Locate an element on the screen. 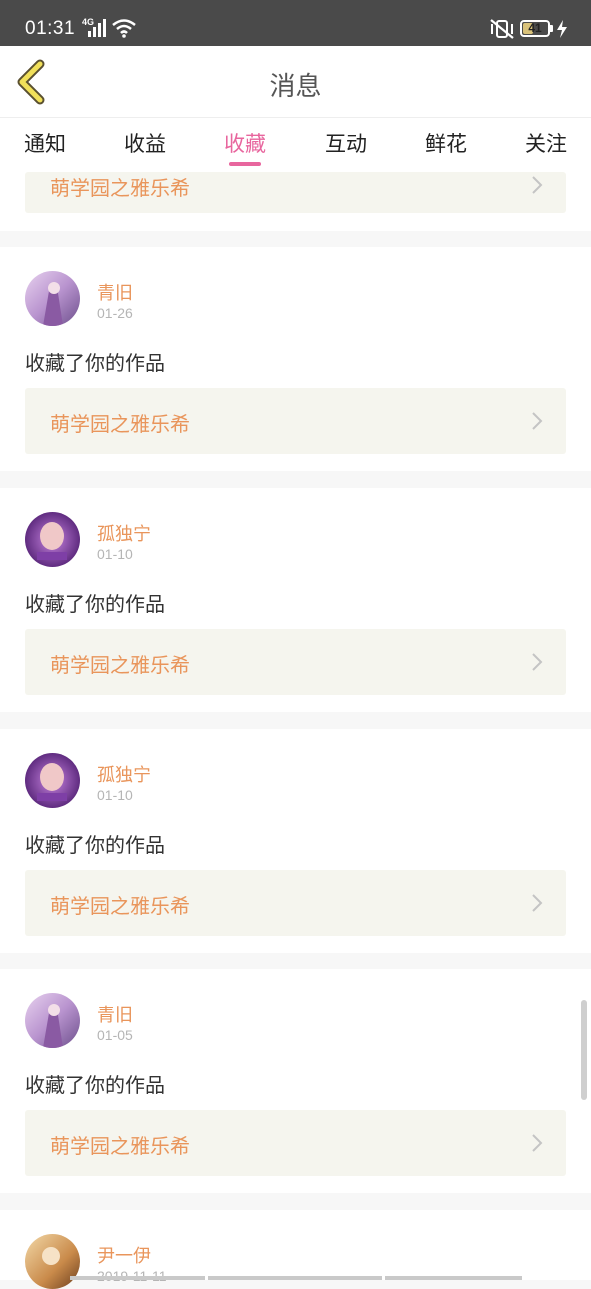 Image resolution: width=591 pixels, height=1289 pixels. list-item: 萌学园之雅乐希 is located at coordinates (295, 201).